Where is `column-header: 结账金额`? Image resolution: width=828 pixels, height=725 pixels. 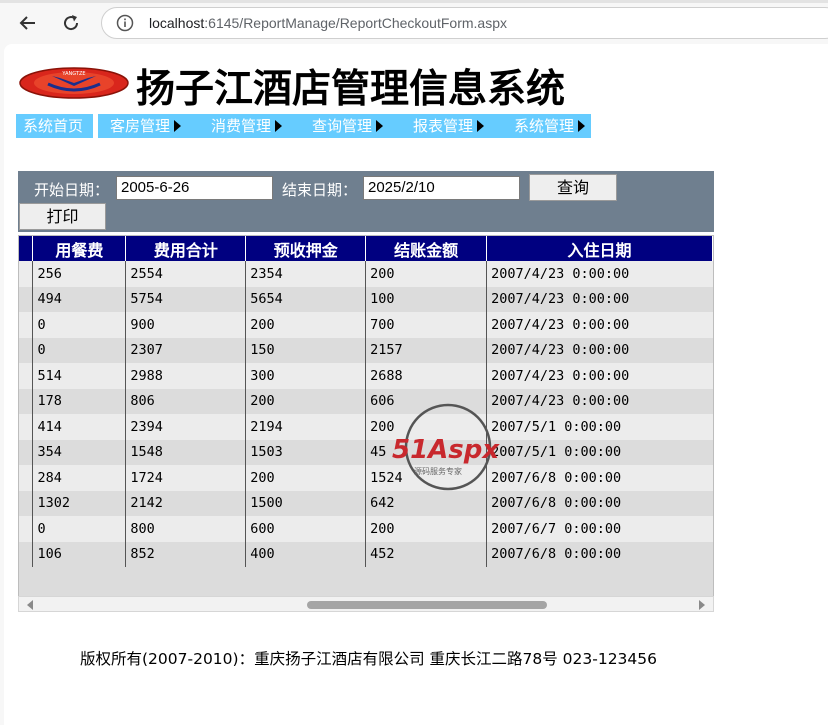 column-header: 结账金额 is located at coordinates (426, 248).